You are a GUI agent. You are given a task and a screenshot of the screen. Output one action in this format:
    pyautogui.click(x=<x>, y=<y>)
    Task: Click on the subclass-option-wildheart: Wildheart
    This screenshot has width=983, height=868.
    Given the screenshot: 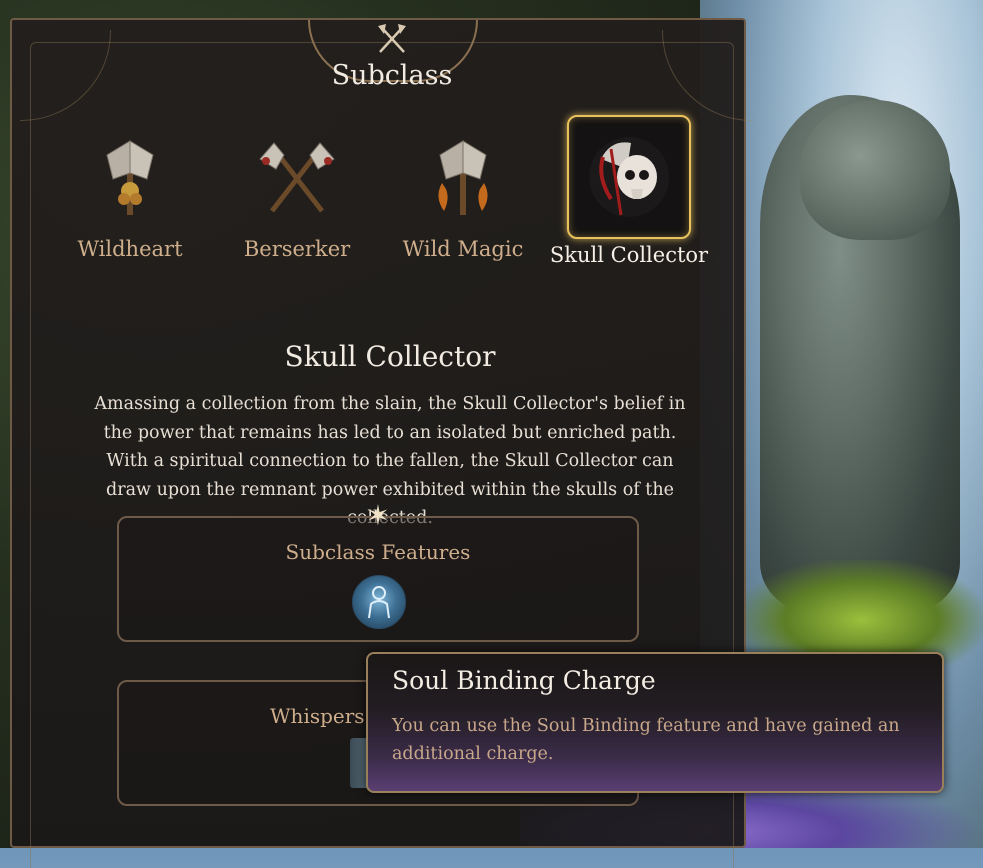 What is the action you would take?
    pyautogui.click(x=130, y=197)
    